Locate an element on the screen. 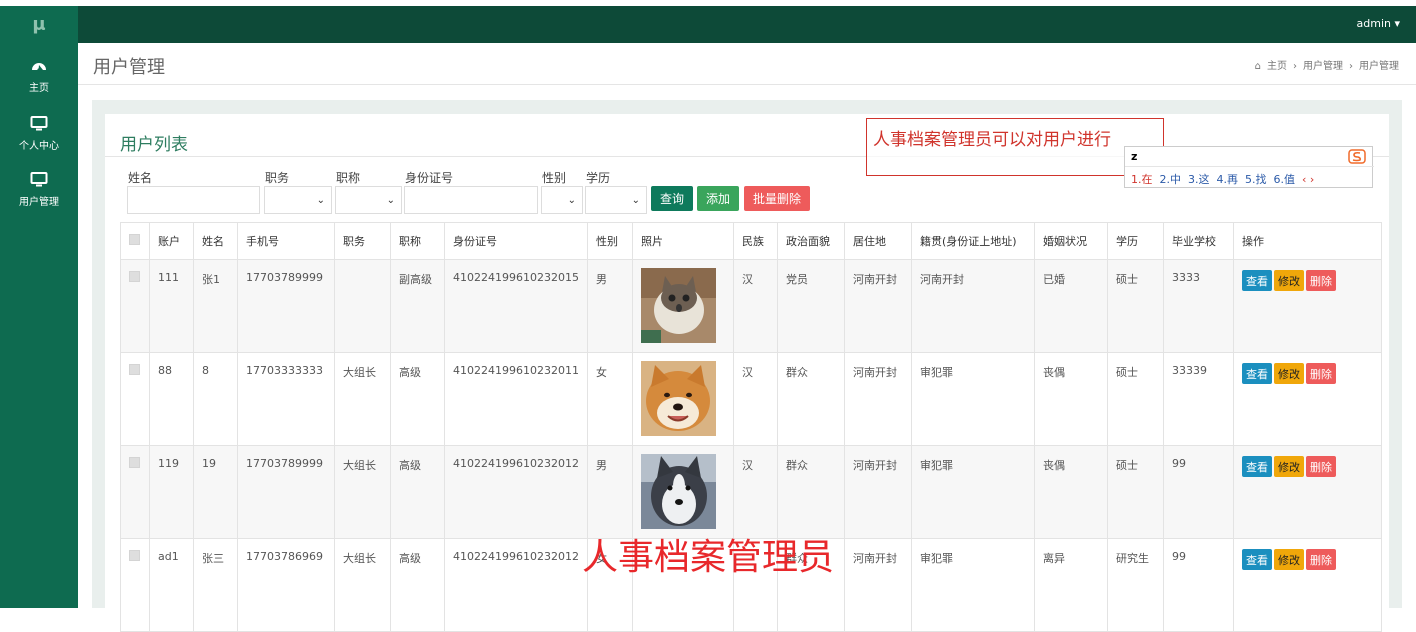 This screenshot has height=632, width=1416. divider is located at coordinates (1249, 166).